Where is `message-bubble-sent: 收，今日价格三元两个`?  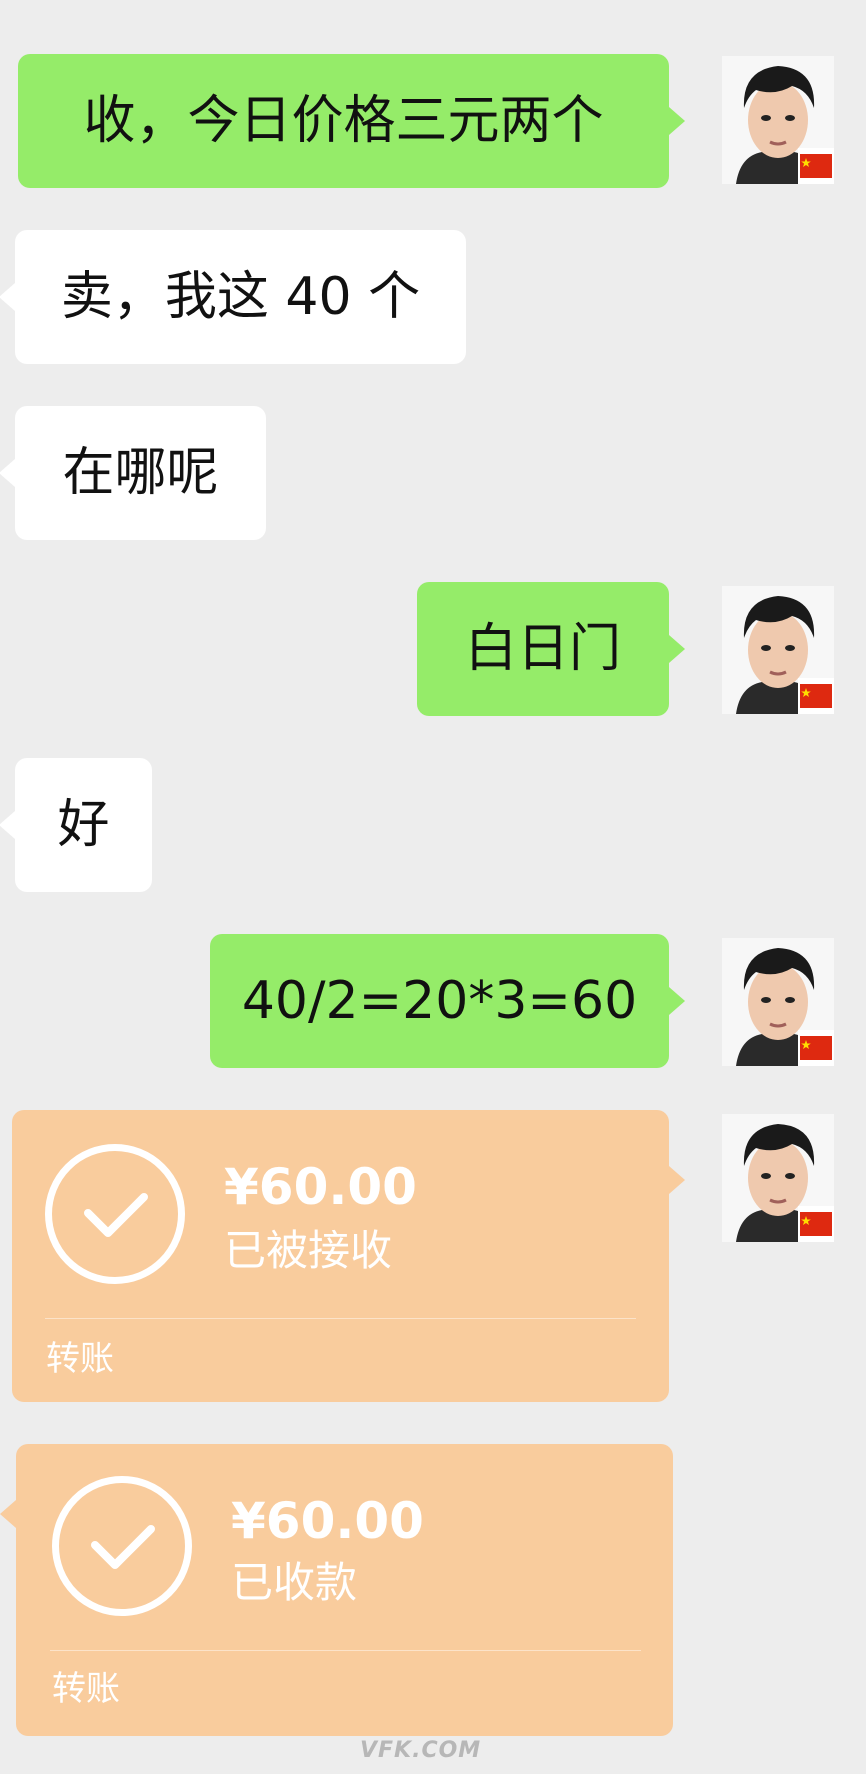
message-bubble-sent: 收，今日价格三元两个 is located at coordinates (351, 121).